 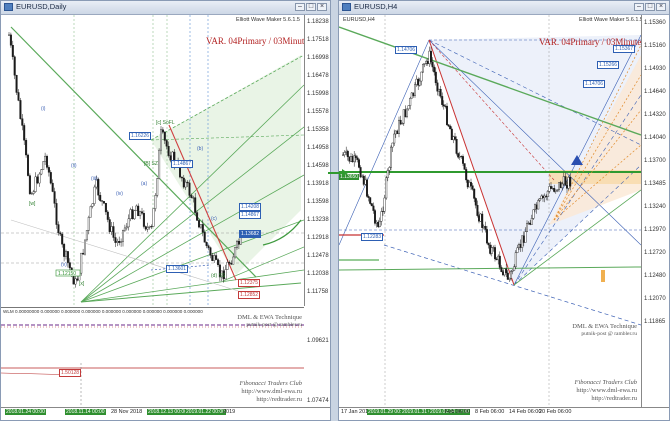 What do you see at coordinates (504, 8) in the screenshot?
I see `right-window-titlebar: EURUSD,H4 – □ ×` at bounding box center [504, 8].